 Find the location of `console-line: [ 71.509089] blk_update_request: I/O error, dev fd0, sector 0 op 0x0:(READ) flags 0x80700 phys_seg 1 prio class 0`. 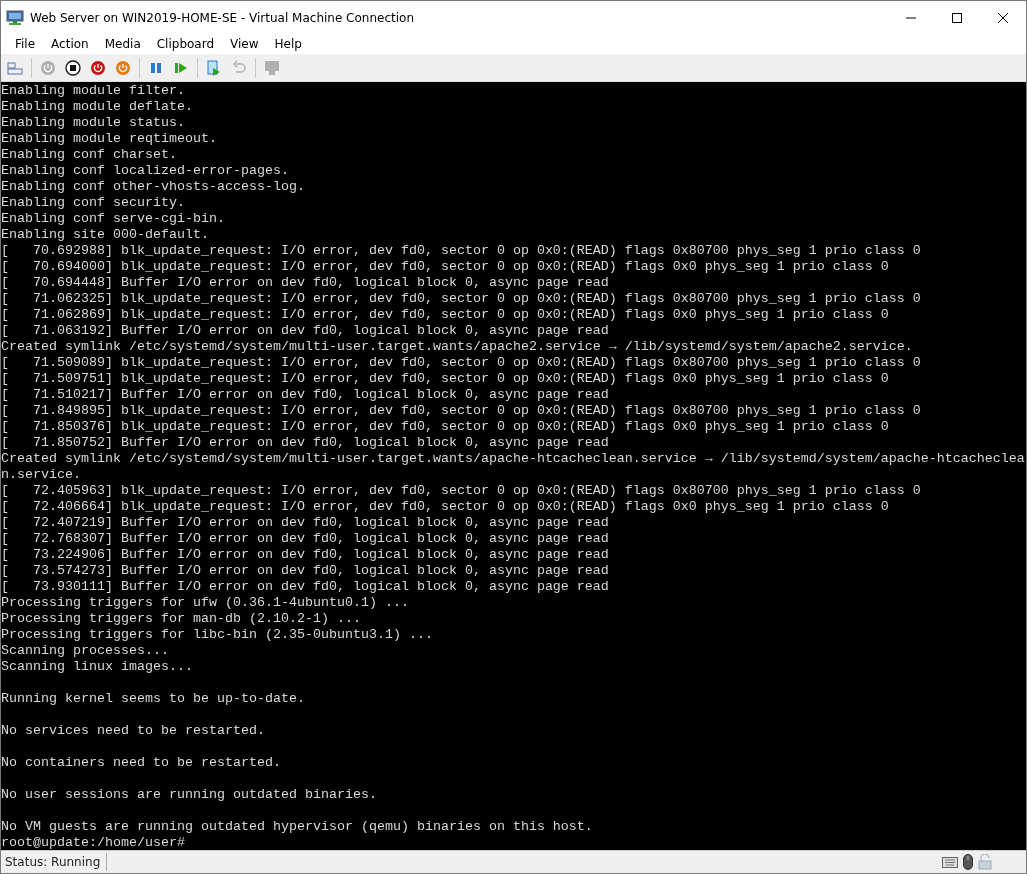

console-line: [ 71.509089] blk_update_request: I/O error, dev fd0, sector 0 op 0x0:(READ) flags 0x80700 phys_seg 1 prio class 0 is located at coordinates (461, 363).